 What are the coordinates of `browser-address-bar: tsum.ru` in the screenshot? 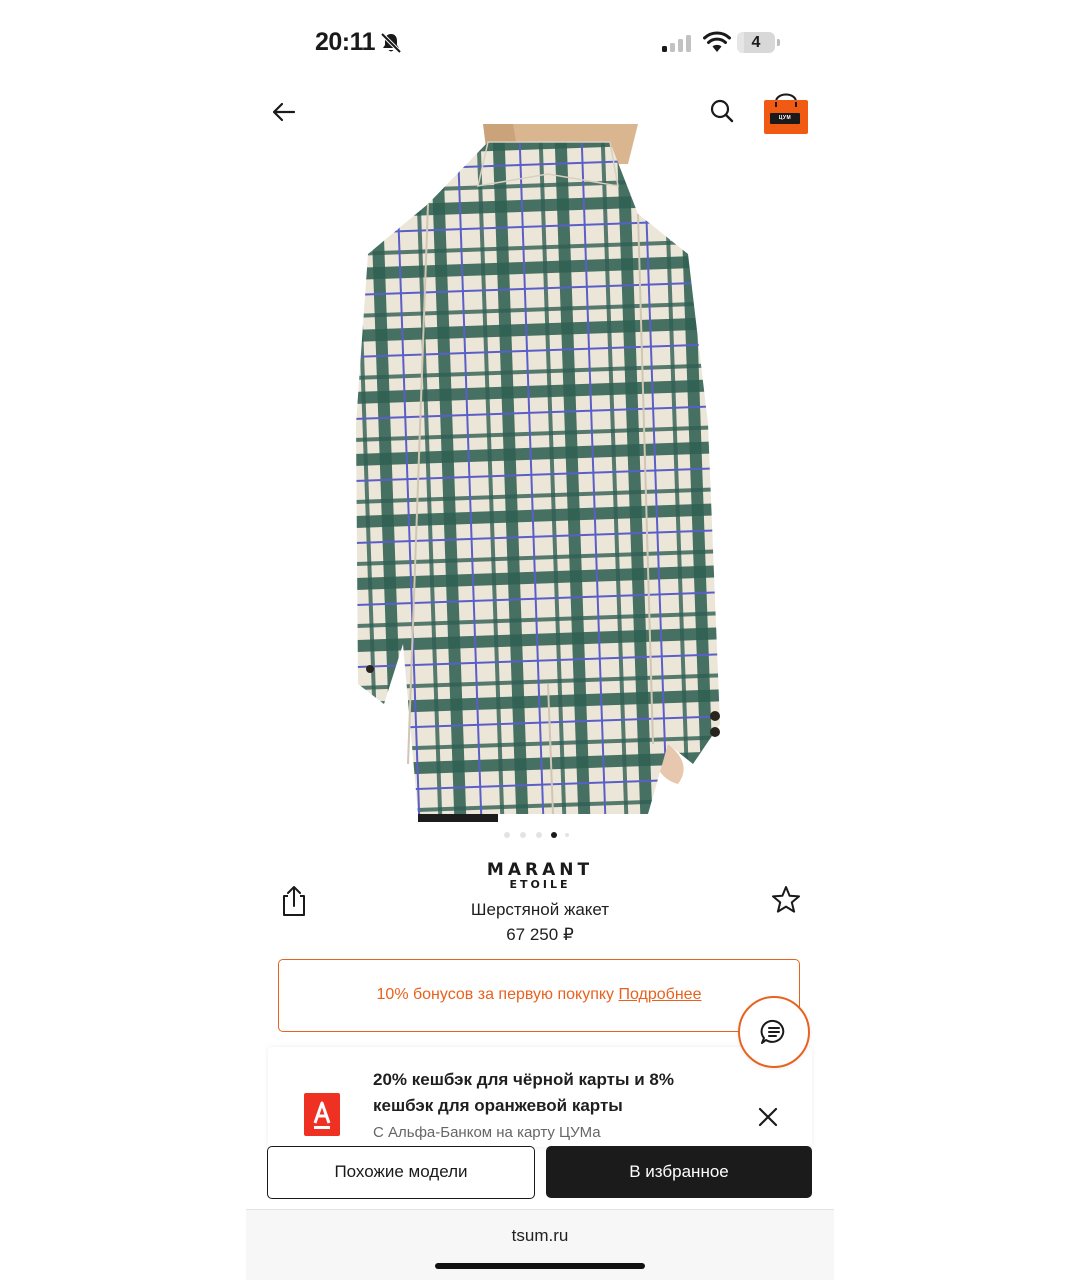 It's located at (540, 1244).